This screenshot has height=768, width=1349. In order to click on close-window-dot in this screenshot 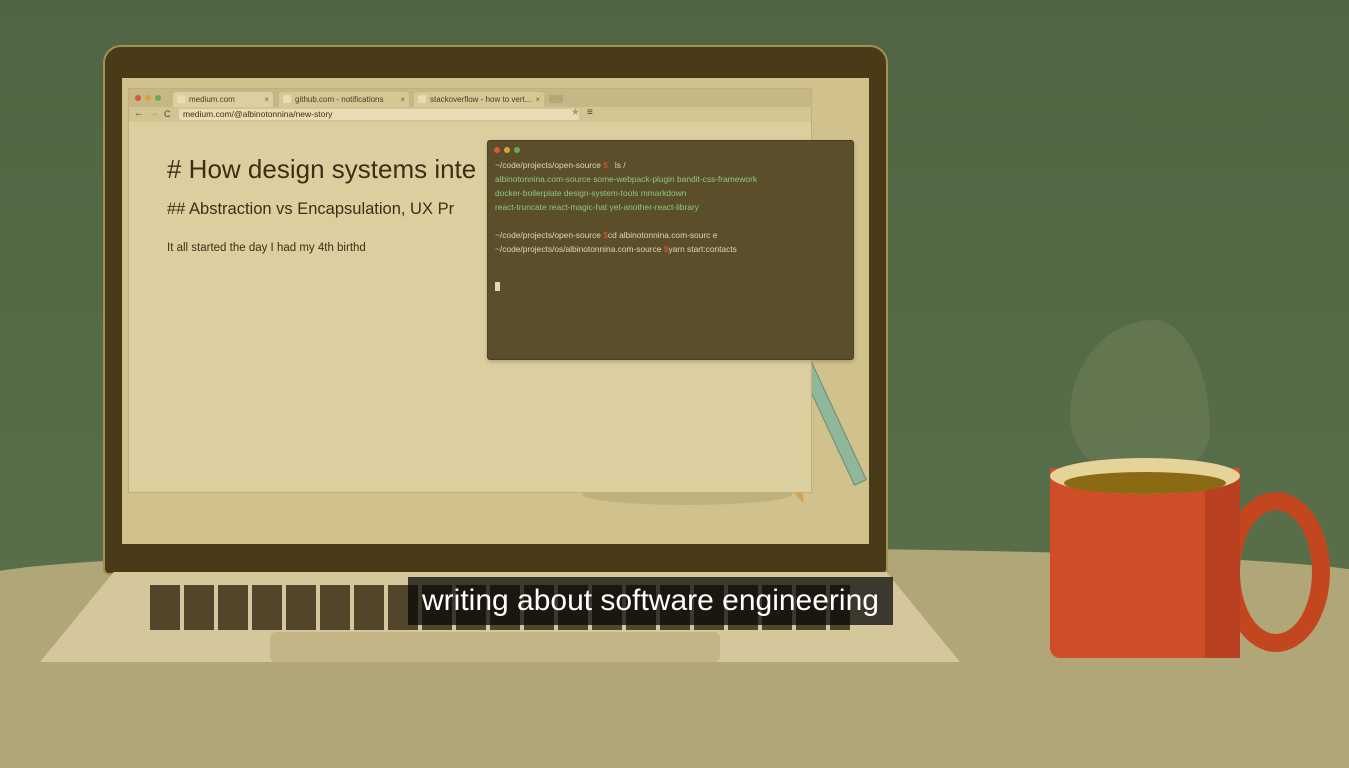, I will do `click(138, 98)`.